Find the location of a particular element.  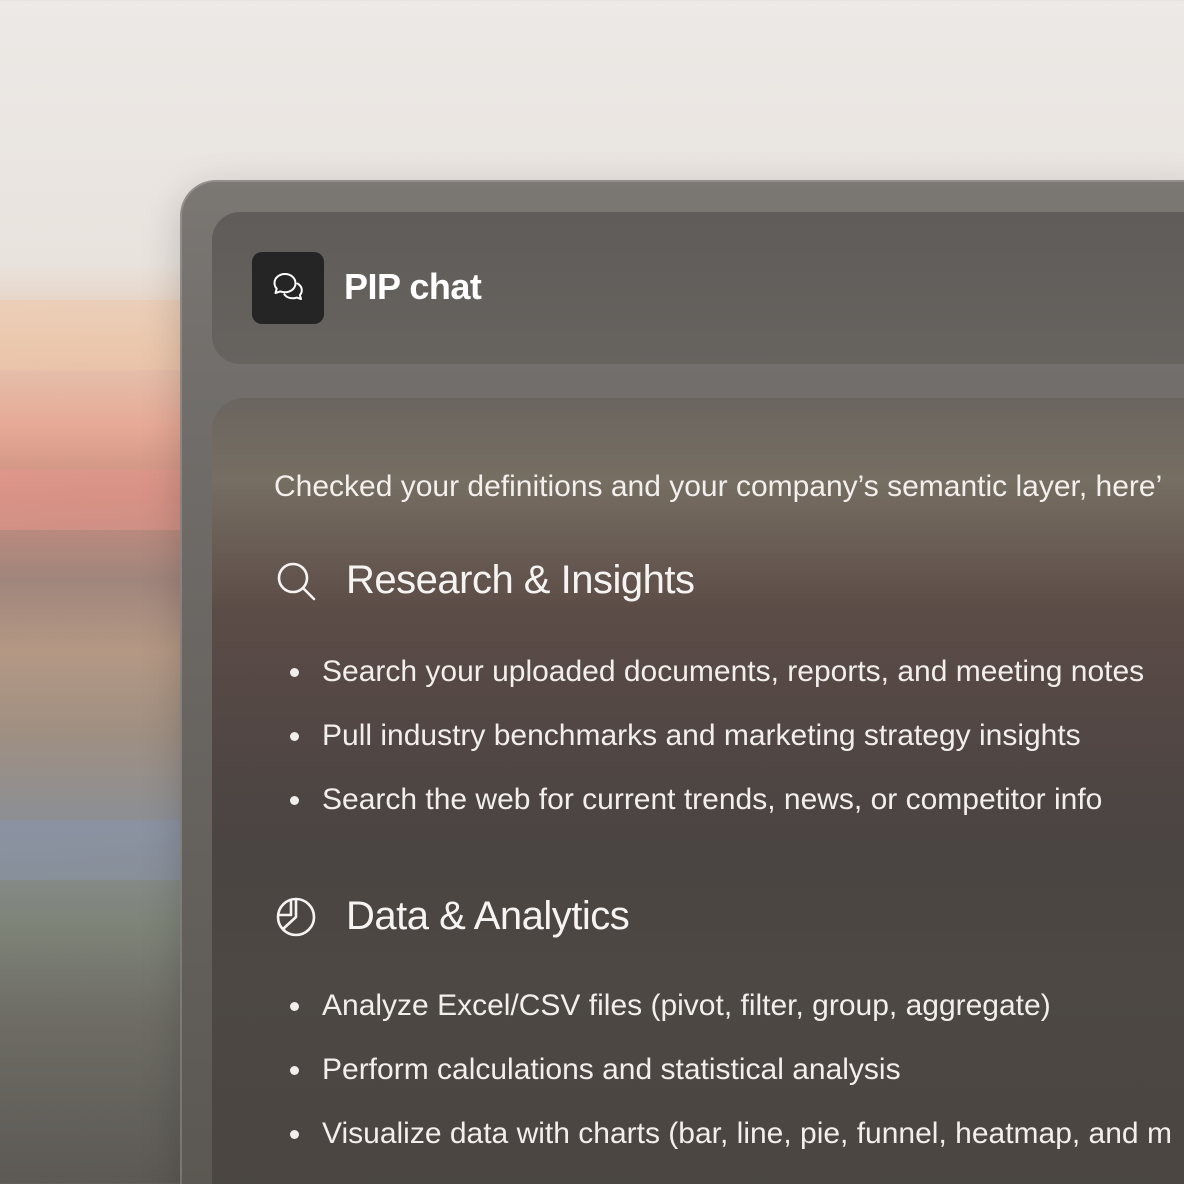

app-title: PIP chat is located at coordinates (413, 286).